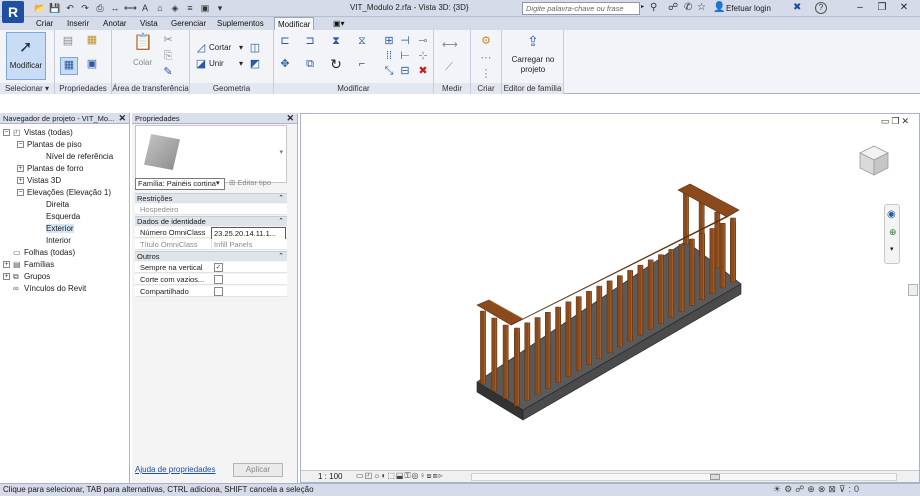 The width and height of the screenshot is (920, 496). I want to click on thin-lines-icon: ≡, so click(190, 8).